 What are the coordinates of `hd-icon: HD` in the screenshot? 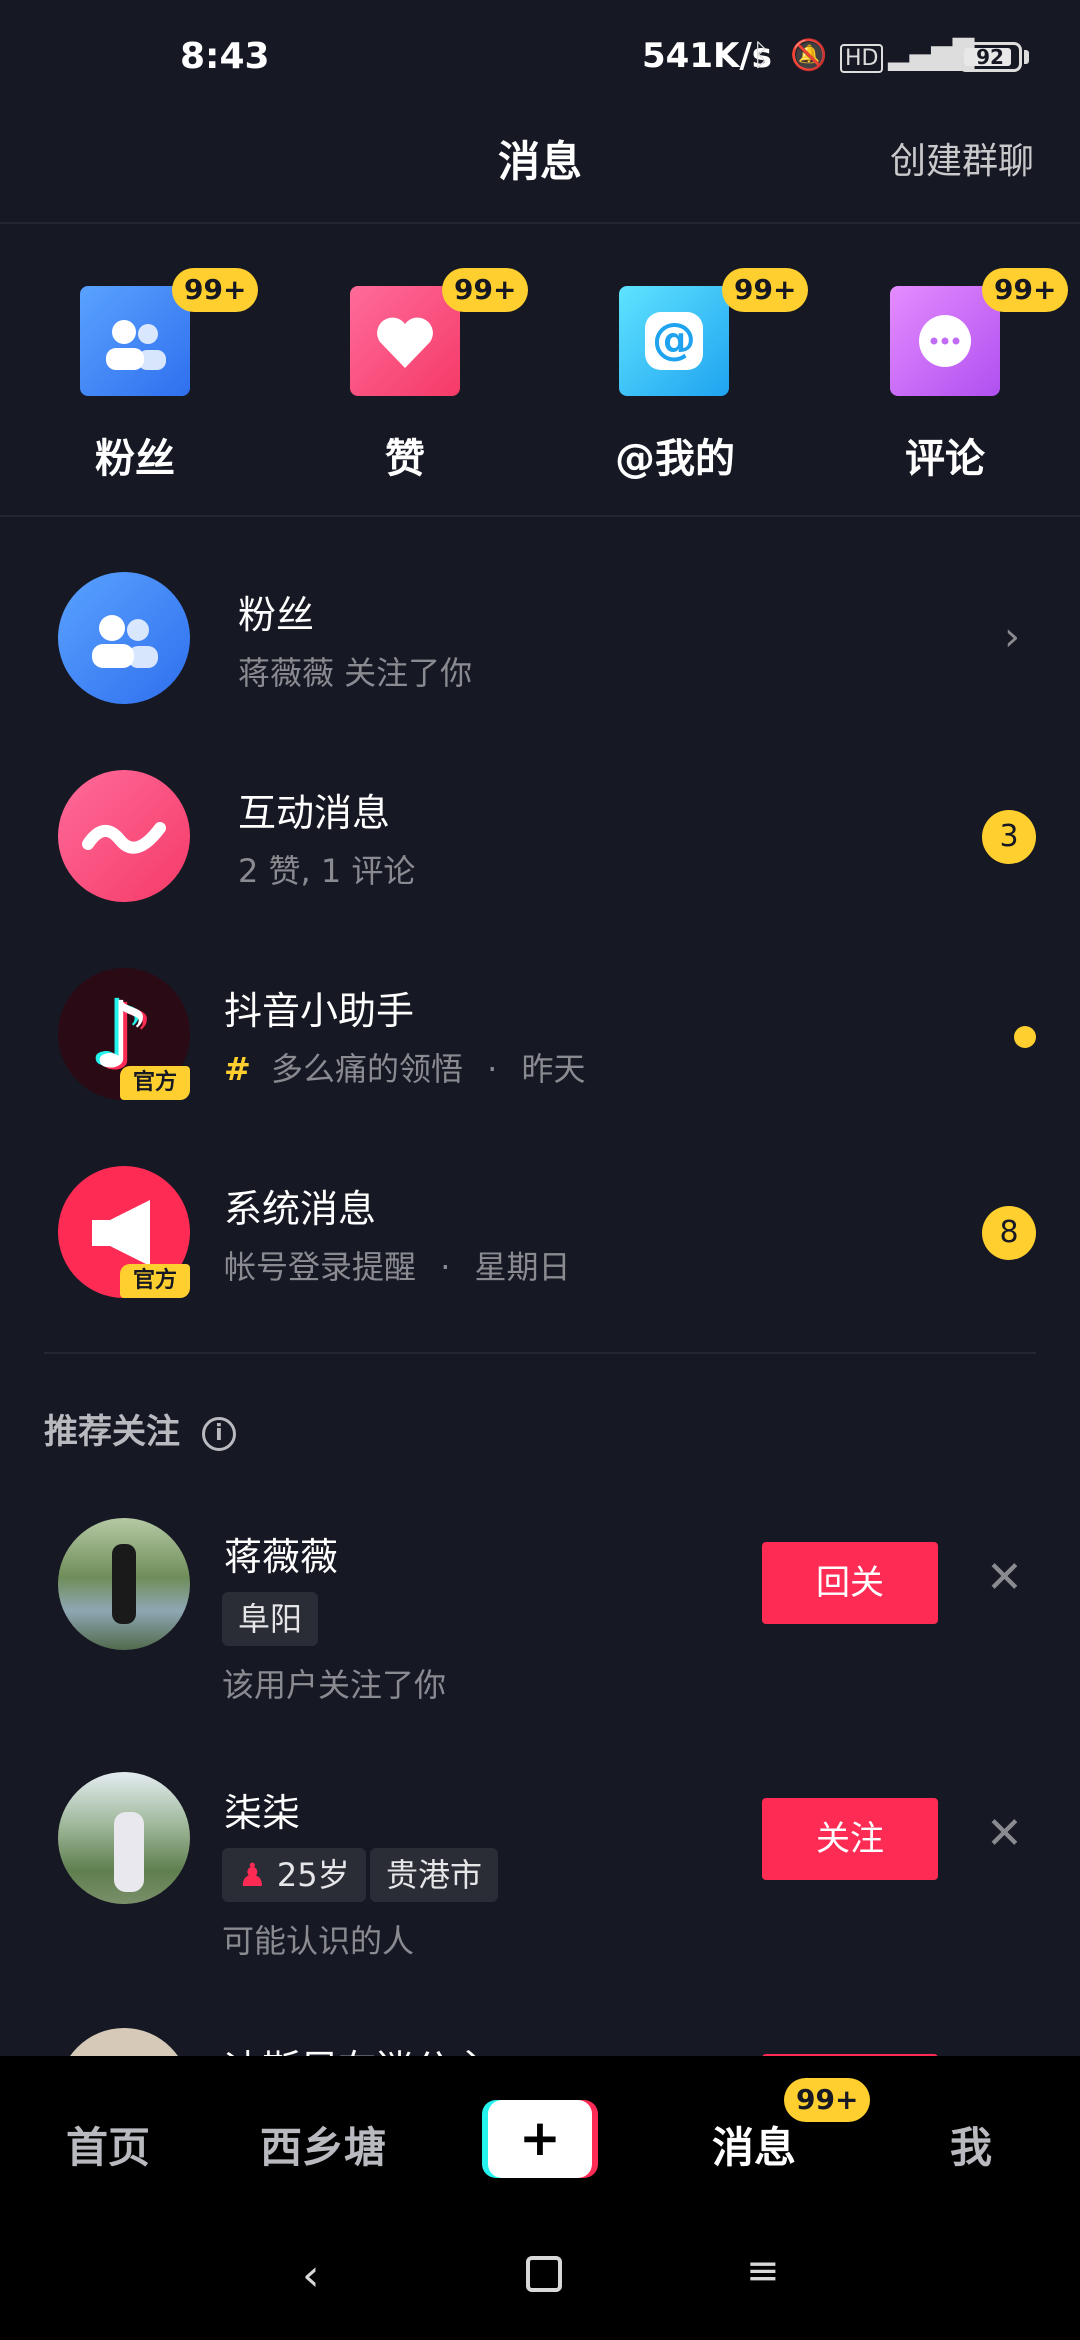 It's located at (862, 58).